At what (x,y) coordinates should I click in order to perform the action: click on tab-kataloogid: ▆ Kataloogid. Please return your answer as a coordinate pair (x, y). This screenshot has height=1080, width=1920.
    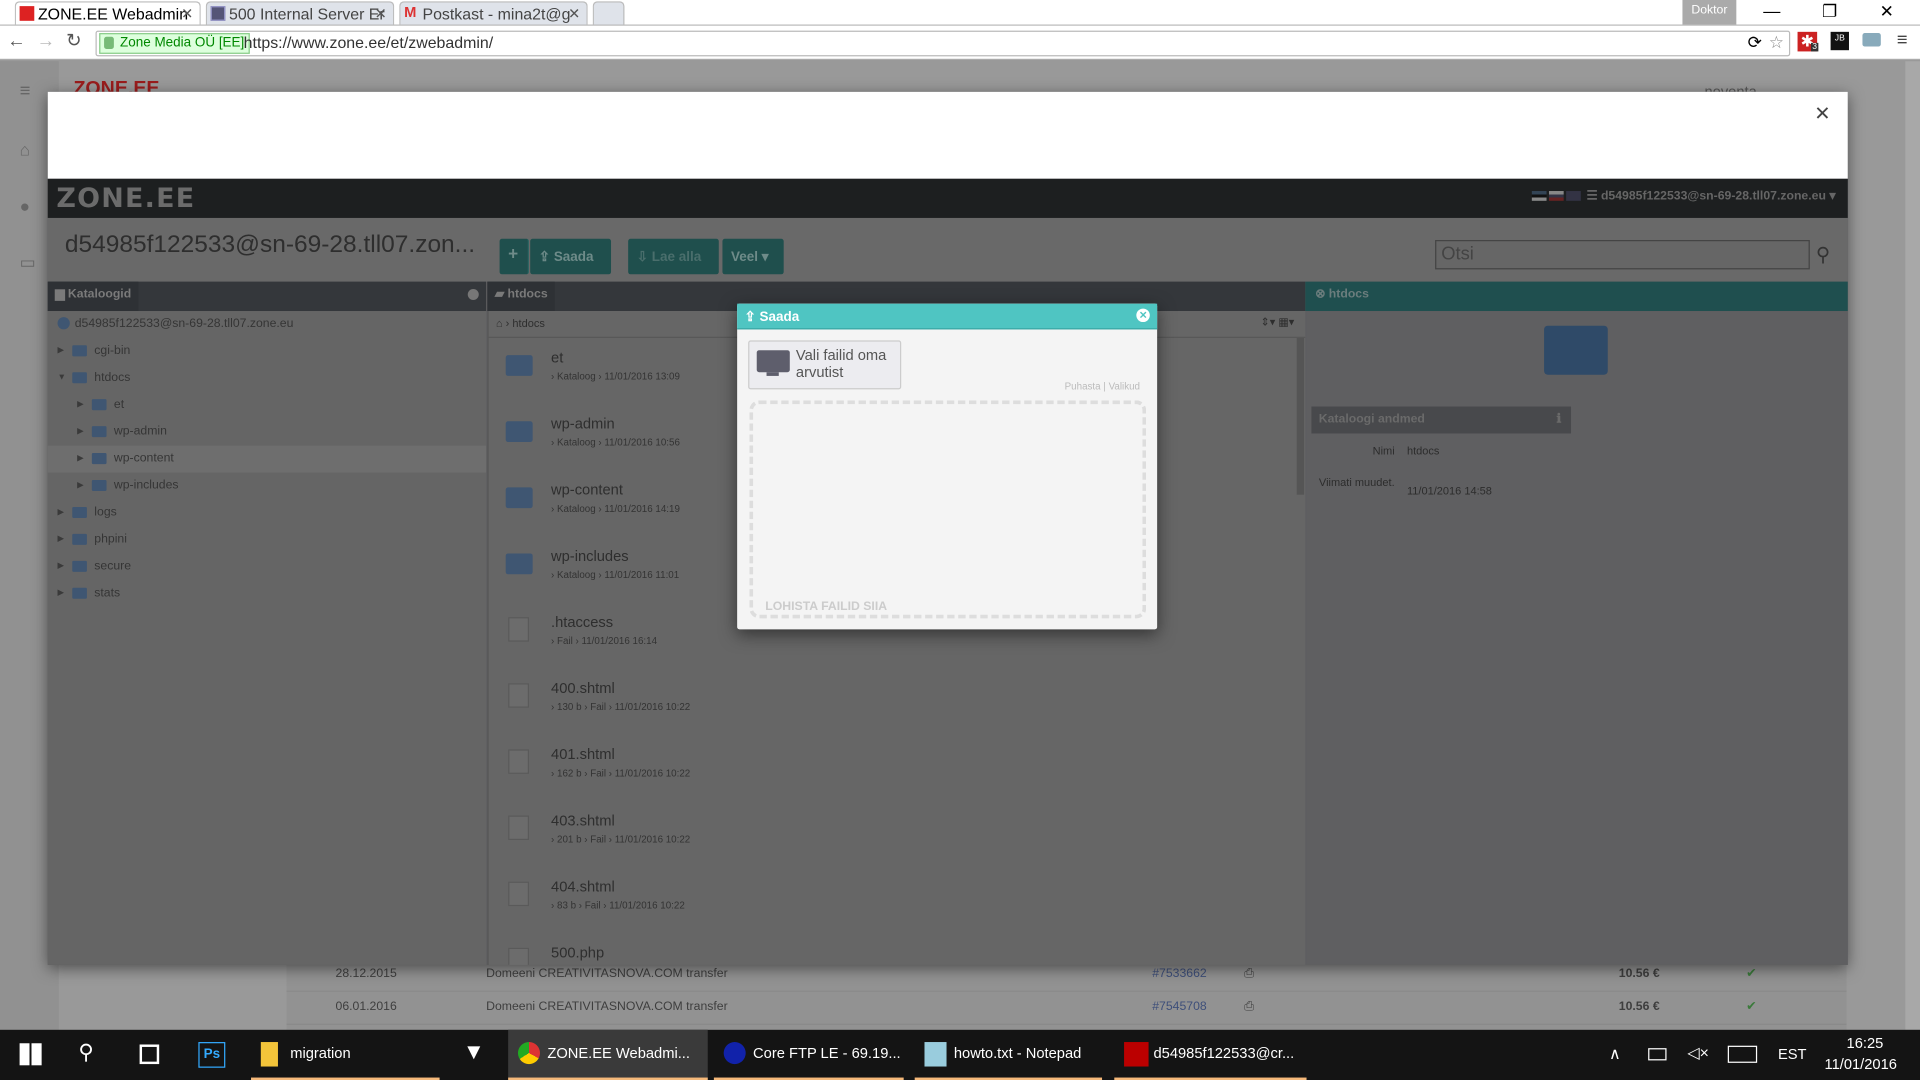
    Looking at the image, I should click on (93, 296).